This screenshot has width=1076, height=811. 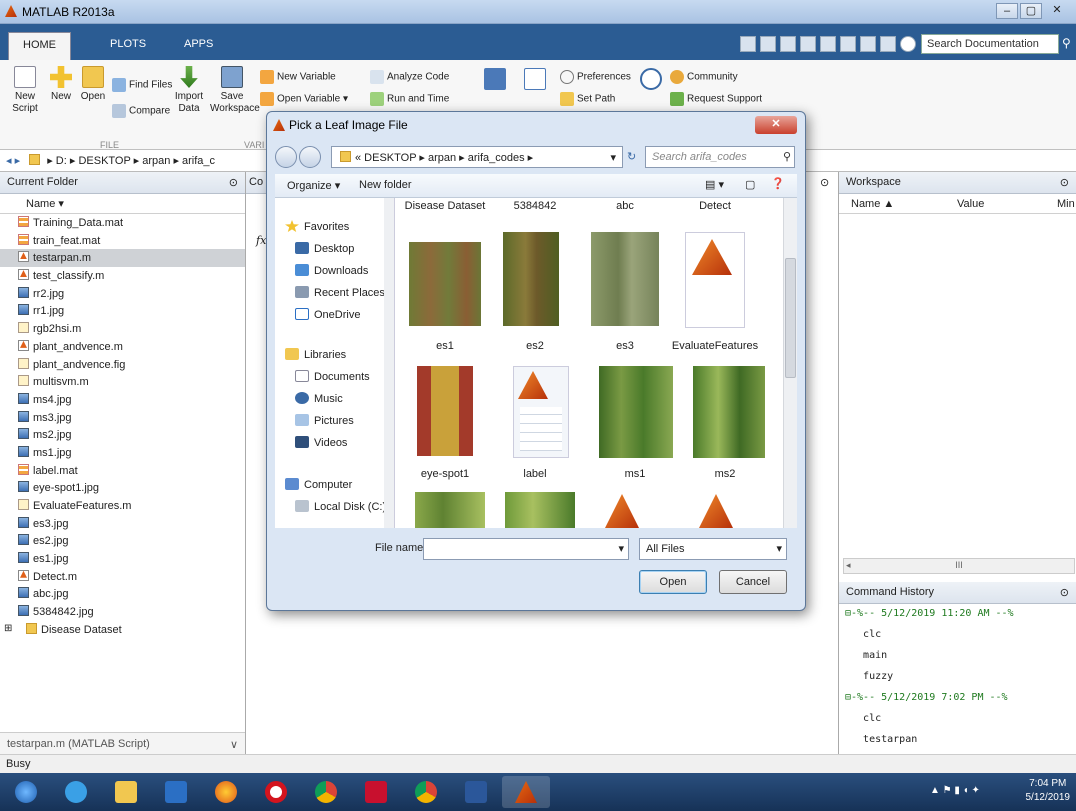 I want to click on thumb-ms1-leaf-image, so click(x=636, y=412).